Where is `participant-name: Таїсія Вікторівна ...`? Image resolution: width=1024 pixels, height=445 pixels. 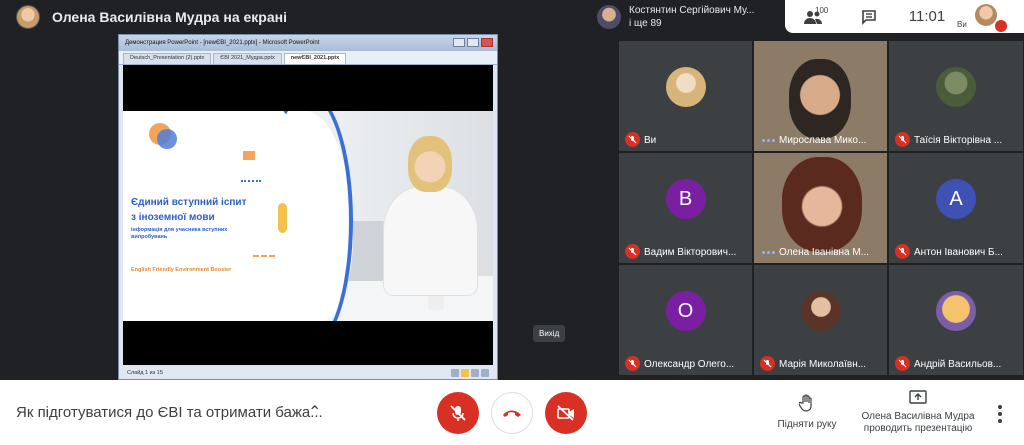
participant-name: Таїсія Вікторівна ... is located at coordinates (958, 140).